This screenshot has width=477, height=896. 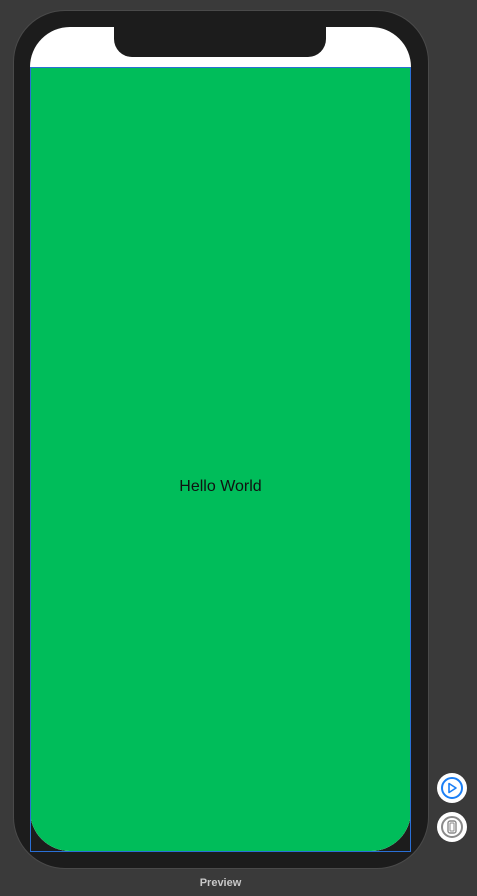 I want to click on device-icon, so click(x=452, y=827).